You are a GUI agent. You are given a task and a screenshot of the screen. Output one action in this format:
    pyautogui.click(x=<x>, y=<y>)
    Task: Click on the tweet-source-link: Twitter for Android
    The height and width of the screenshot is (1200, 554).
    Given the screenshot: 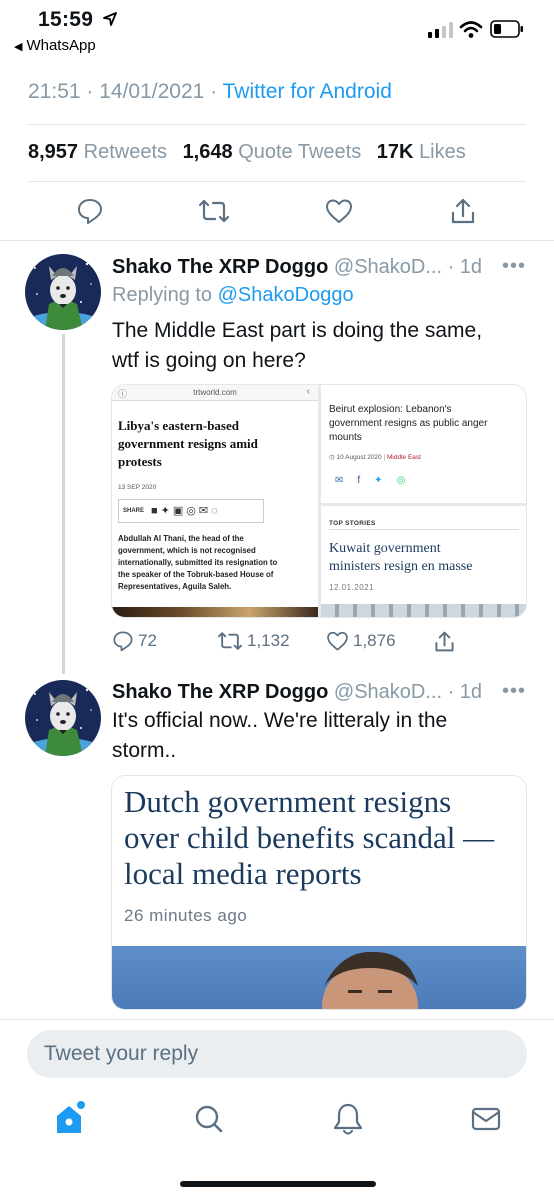 What is the action you would take?
    pyautogui.click(x=307, y=91)
    